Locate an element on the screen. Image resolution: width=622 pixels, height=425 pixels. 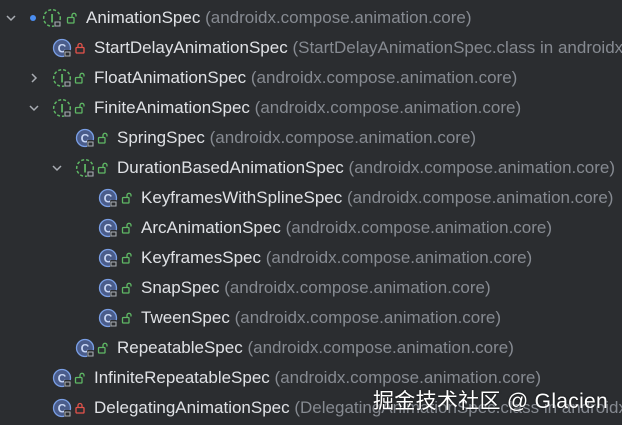
class-name: FloatAnimationSpec is located at coordinates (170, 77).